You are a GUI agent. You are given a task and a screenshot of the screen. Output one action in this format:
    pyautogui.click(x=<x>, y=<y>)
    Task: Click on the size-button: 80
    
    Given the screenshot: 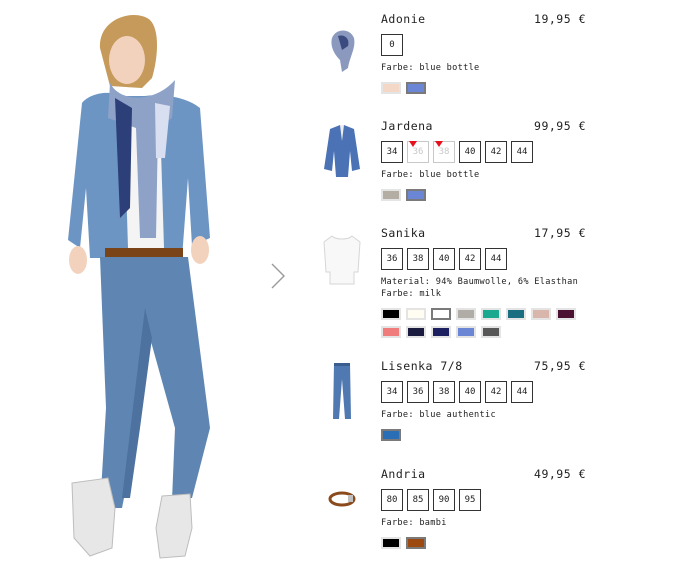 What is the action you would take?
    pyautogui.click(x=392, y=500)
    